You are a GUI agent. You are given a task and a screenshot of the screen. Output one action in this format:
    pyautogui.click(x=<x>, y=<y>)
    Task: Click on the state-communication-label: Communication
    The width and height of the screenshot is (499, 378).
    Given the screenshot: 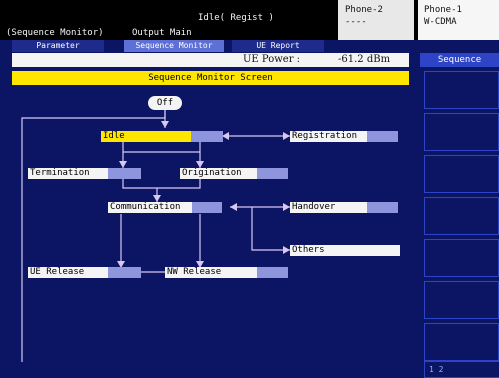 What is the action you would take?
    pyautogui.click(x=150, y=207)
    